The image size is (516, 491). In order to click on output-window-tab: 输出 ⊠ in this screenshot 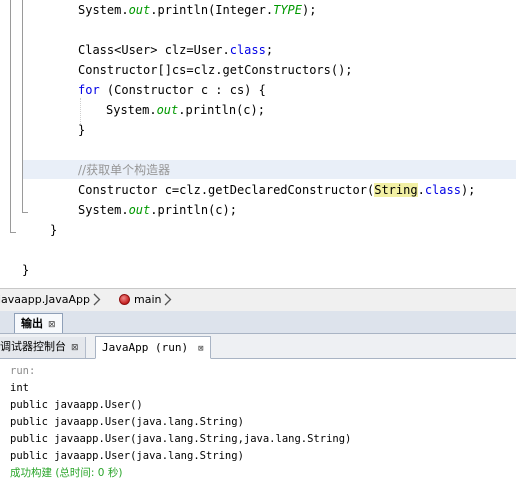, I will do `click(38, 323)`.